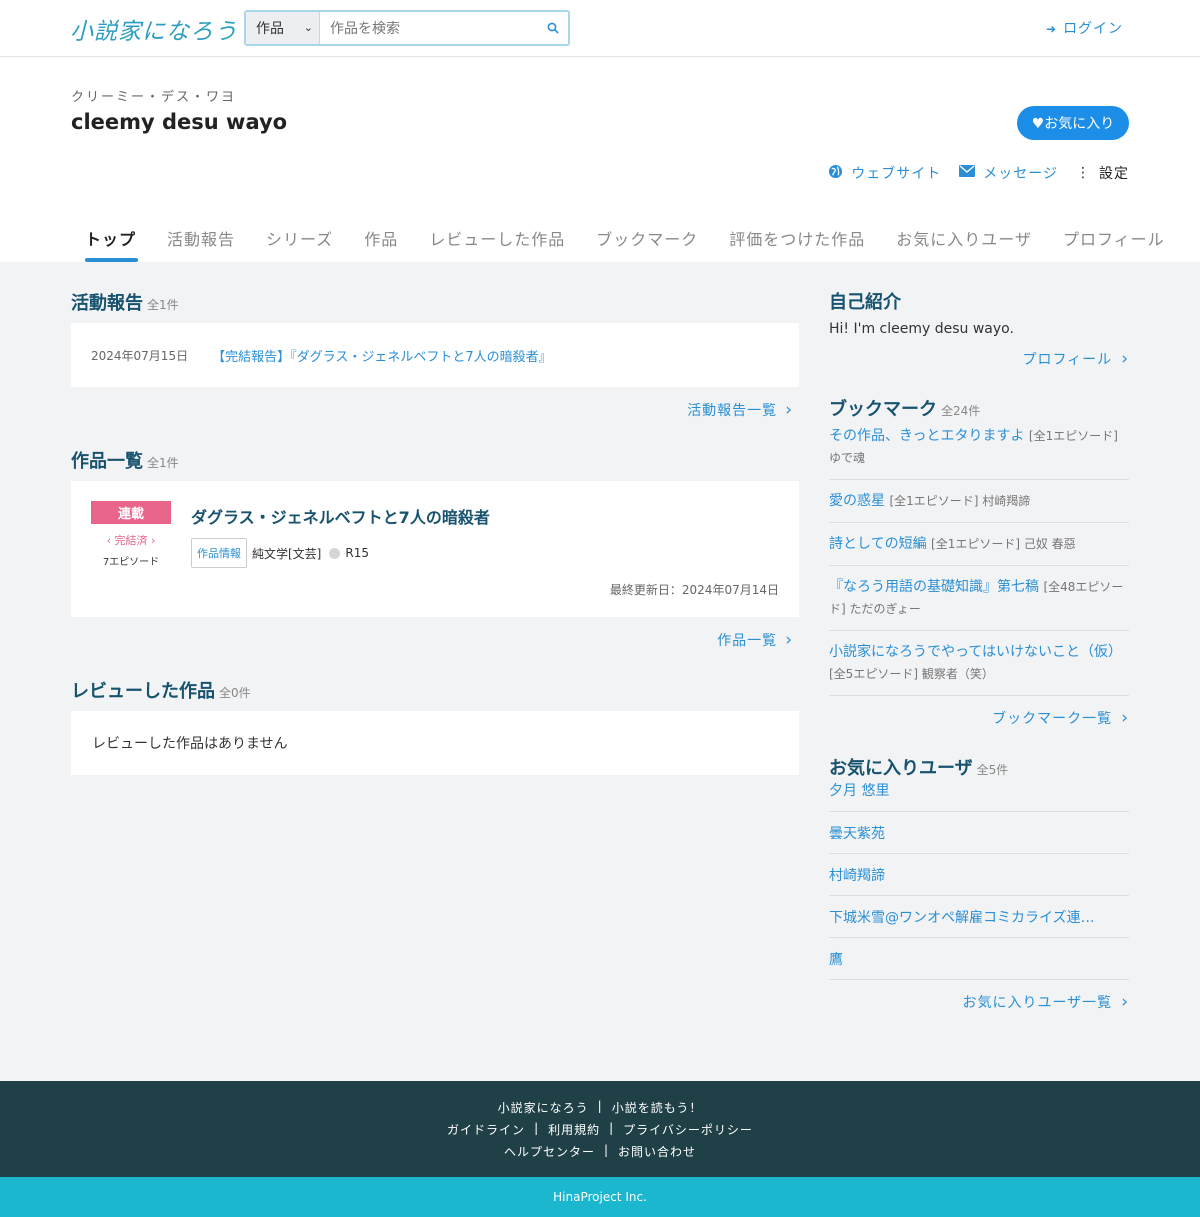  Describe the element at coordinates (357, 553) in the screenshot. I see `work-rating: R15` at that location.